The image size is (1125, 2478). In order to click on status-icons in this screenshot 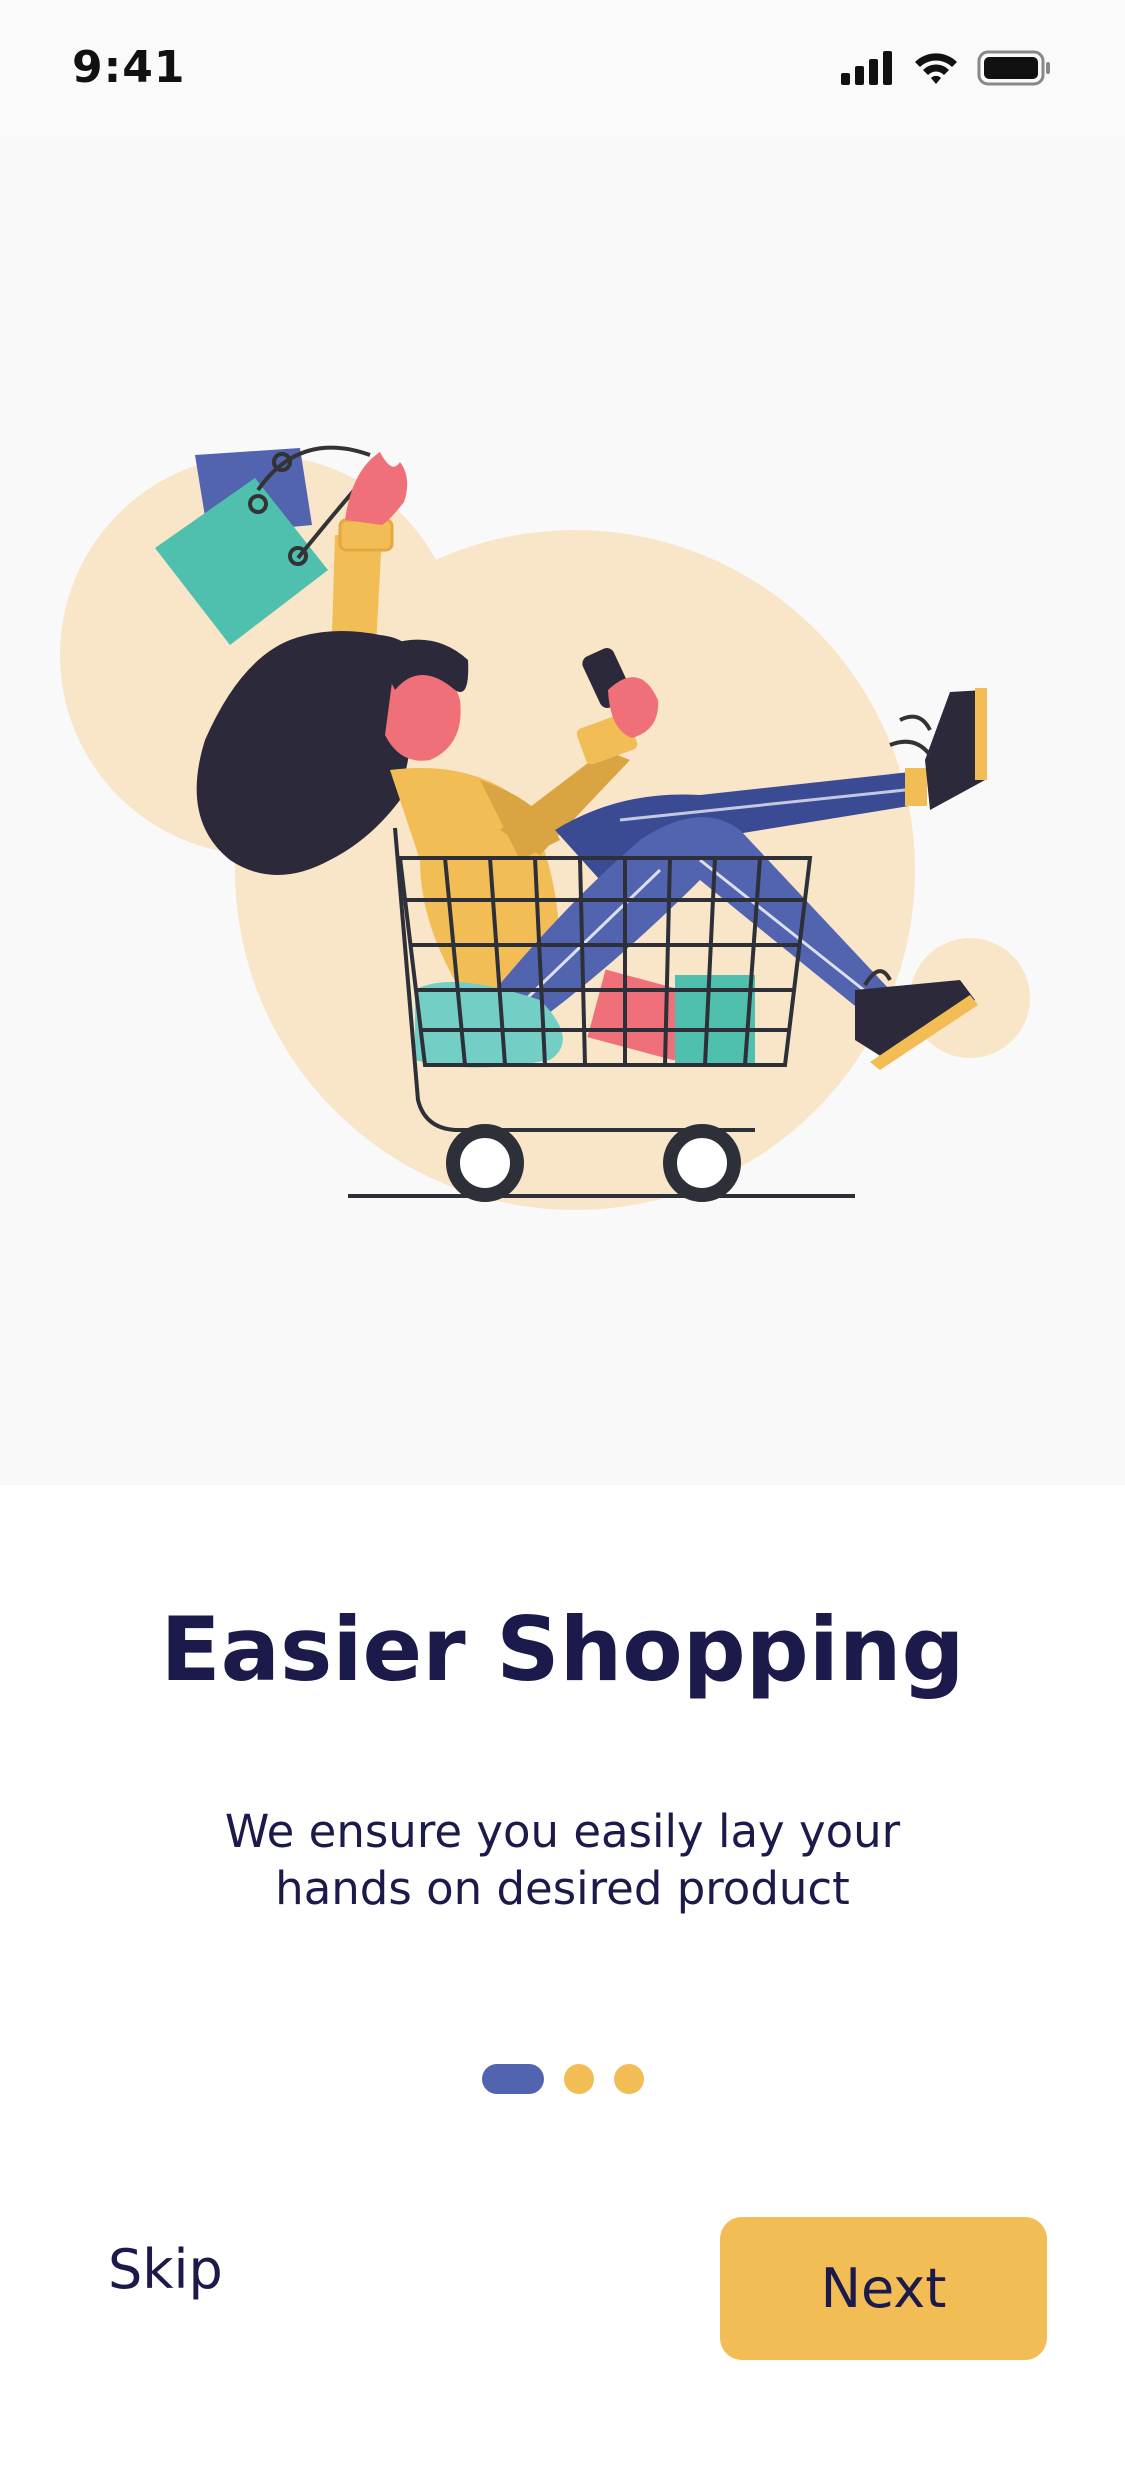, I will do `click(946, 68)`.